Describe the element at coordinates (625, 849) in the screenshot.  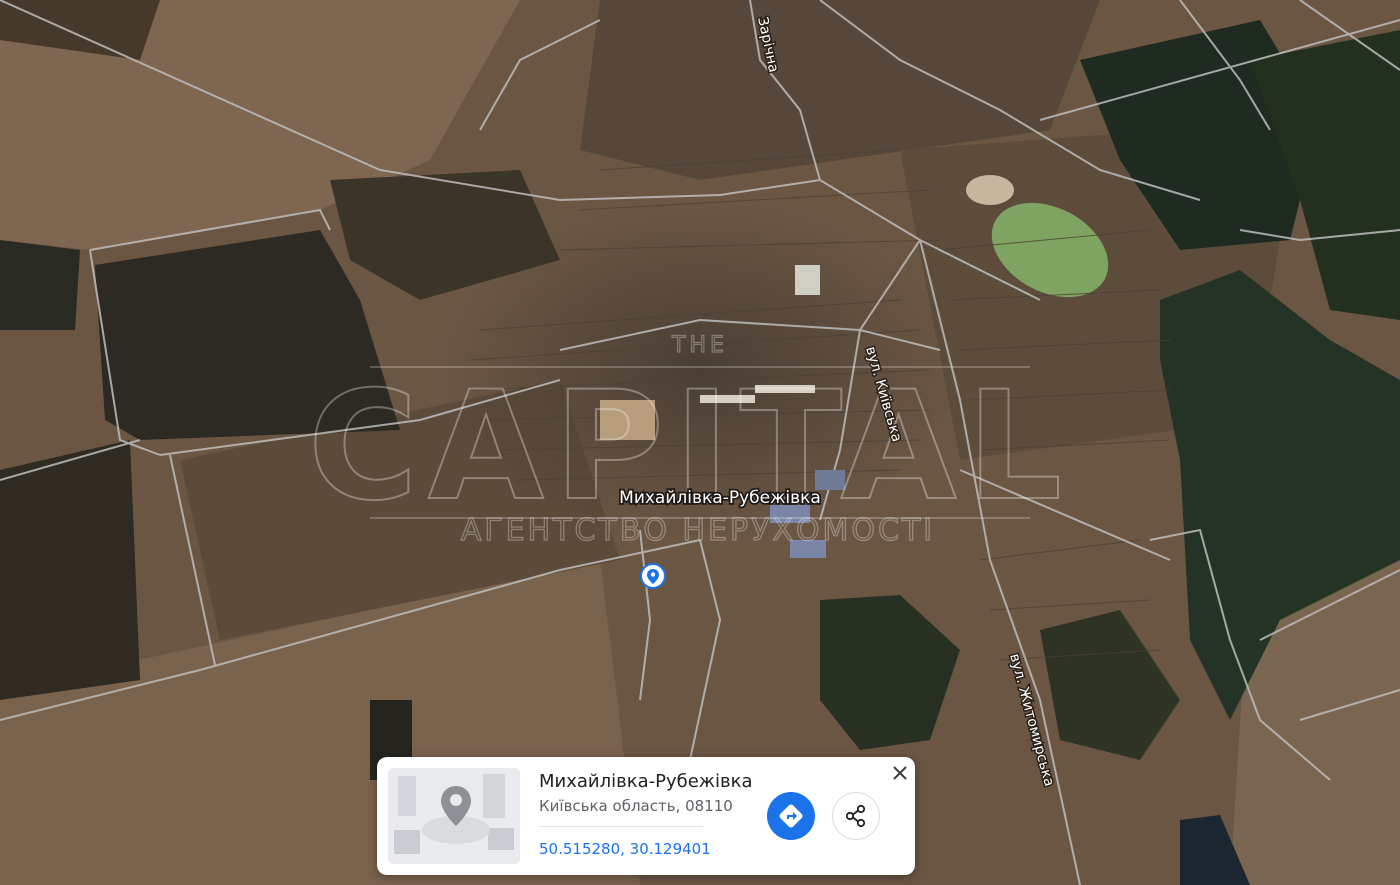
I see `coordinates-link: 50.515280, 30.129401` at that location.